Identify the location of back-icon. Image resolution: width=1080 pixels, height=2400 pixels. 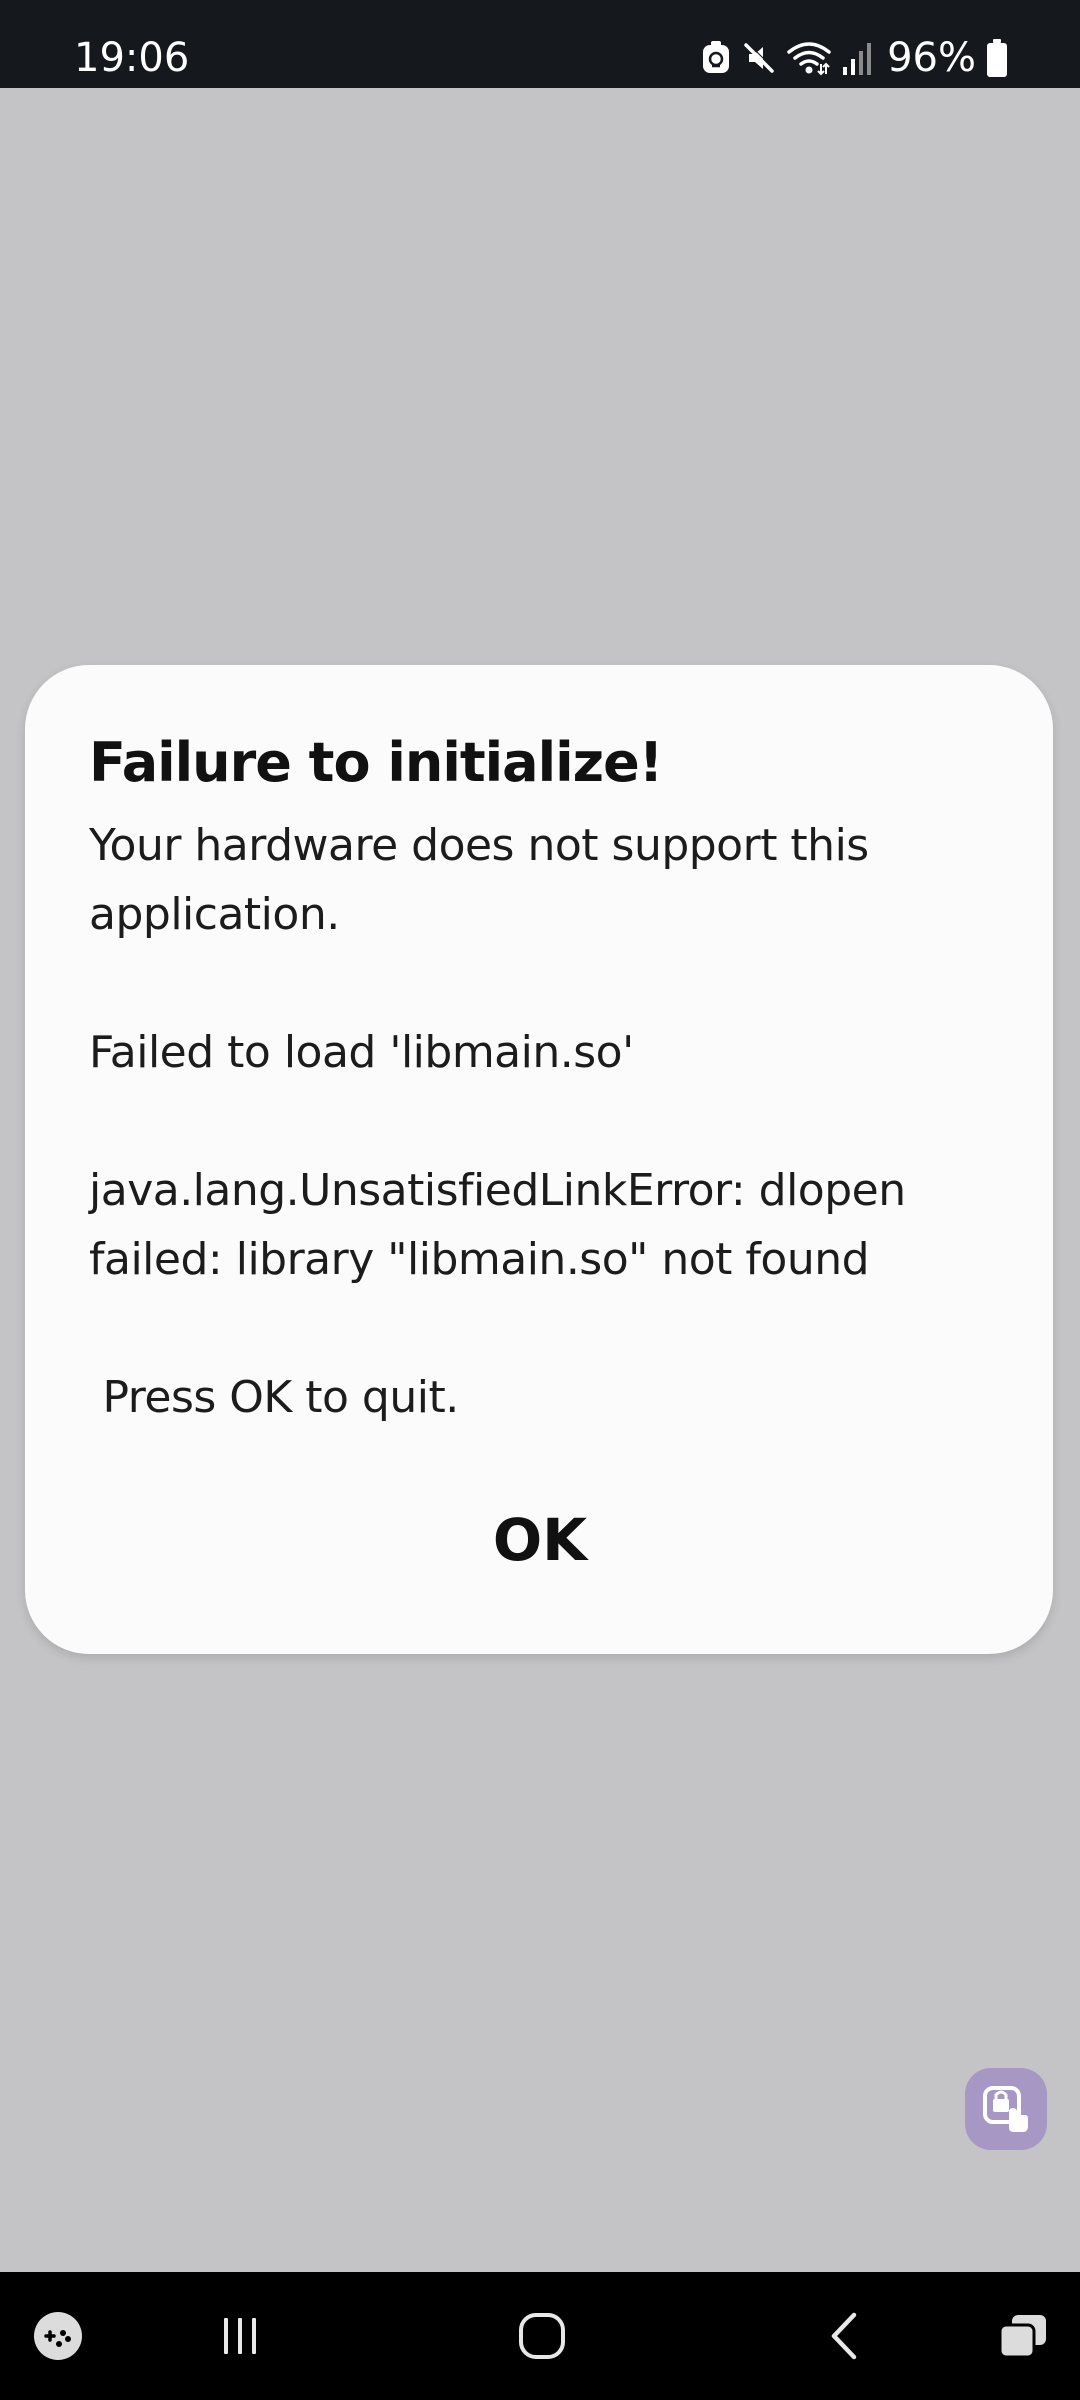
(844, 2336).